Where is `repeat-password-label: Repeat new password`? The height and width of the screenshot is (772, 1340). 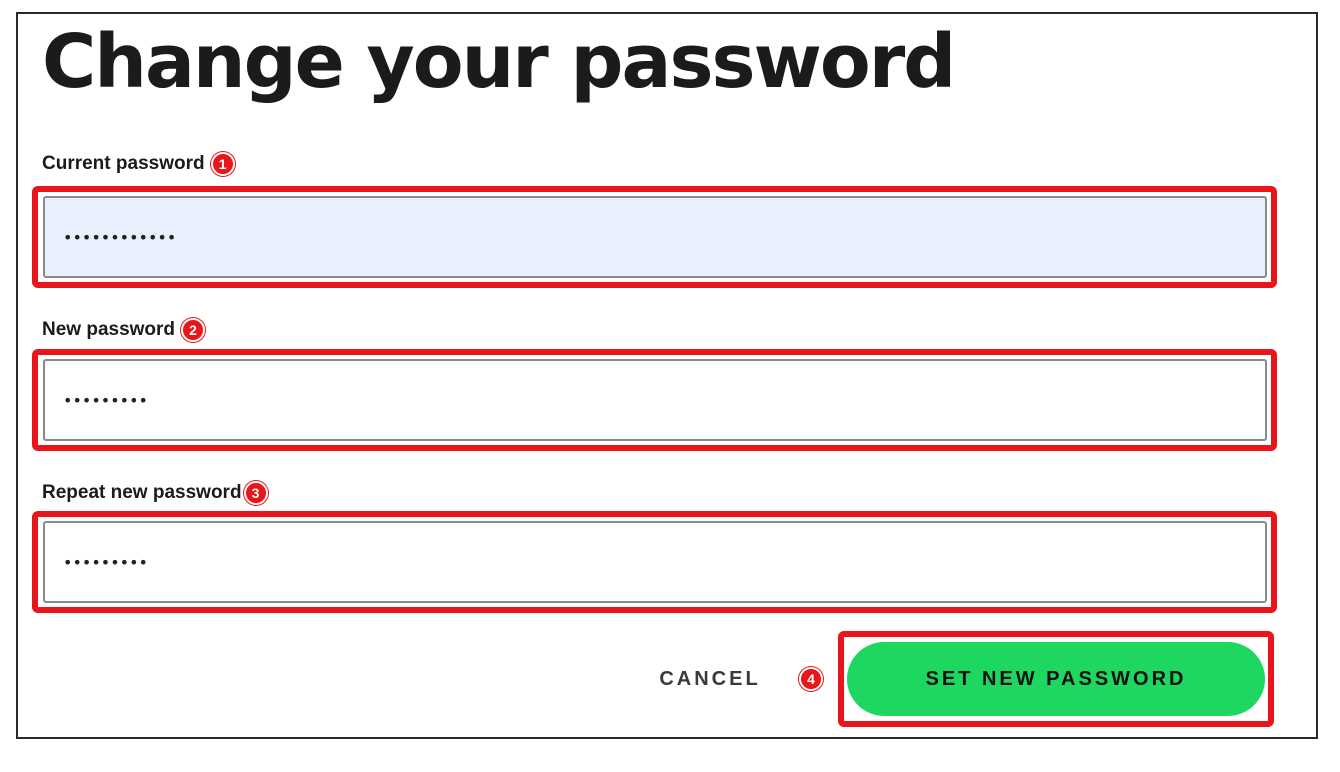
repeat-password-label: Repeat new password is located at coordinates (142, 492).